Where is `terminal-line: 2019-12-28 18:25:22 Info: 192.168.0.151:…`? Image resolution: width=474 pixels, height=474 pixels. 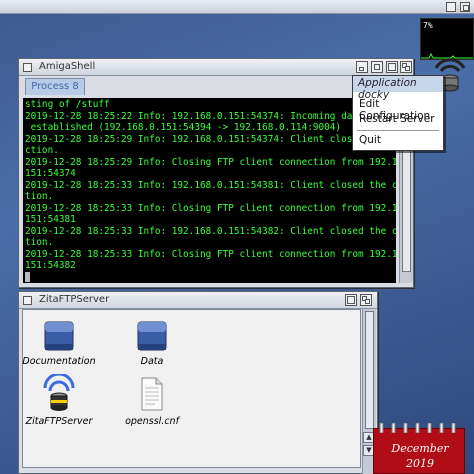
terminal-line: 2019-12-28 18:25:22 Info: 192.168.0.151:… is located at coordinates (203, 116).